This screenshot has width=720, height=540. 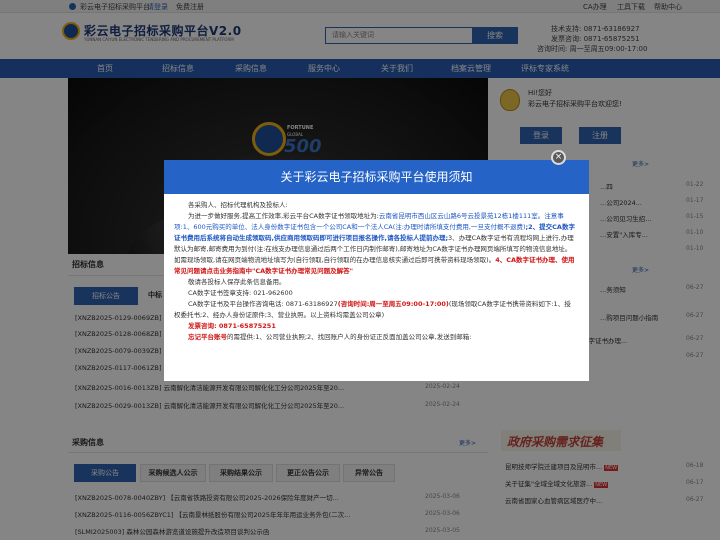 What do you see at coordinates (203, 326) in the screenshot?
I see `invoice-label: 发票咨询:` at bounding box center [203, 326].